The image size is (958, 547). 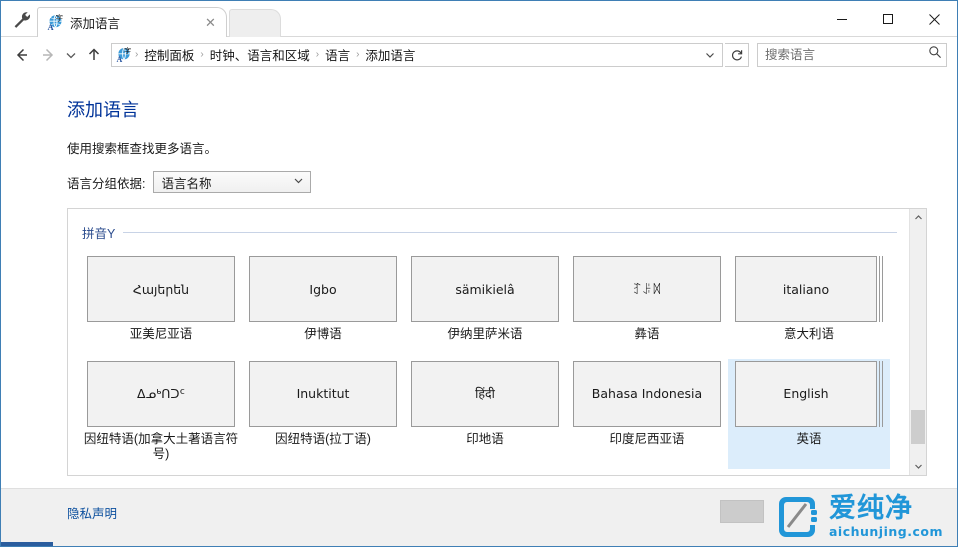 I want to click on wrench-icon, so click(x=22, y=20).